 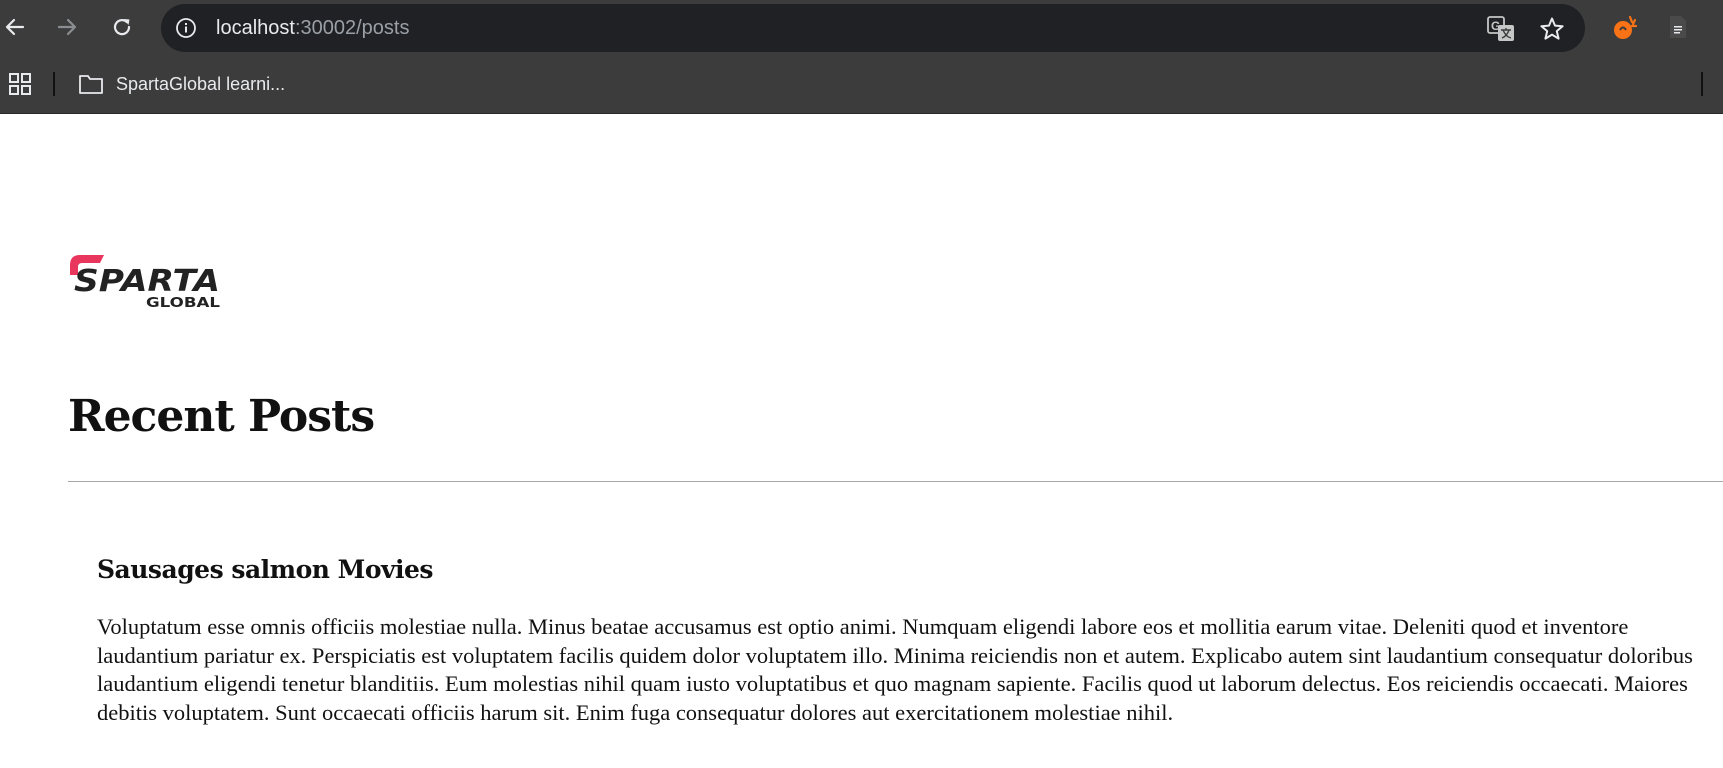 I want to click on forward-button, so click(x=67, y=27).